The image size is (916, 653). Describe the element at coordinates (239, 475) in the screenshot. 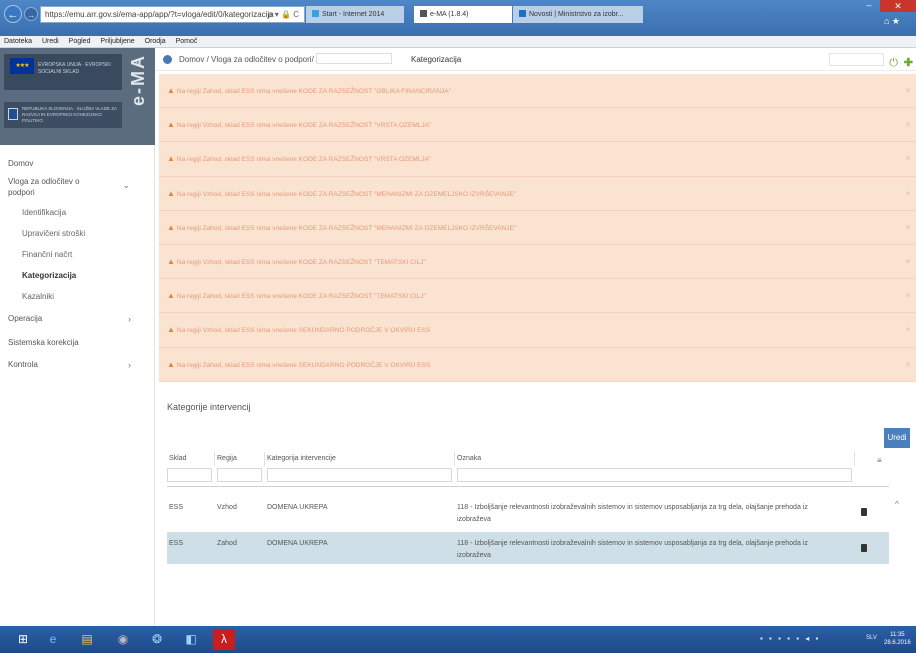

I see `filter-regija-input` at that location.